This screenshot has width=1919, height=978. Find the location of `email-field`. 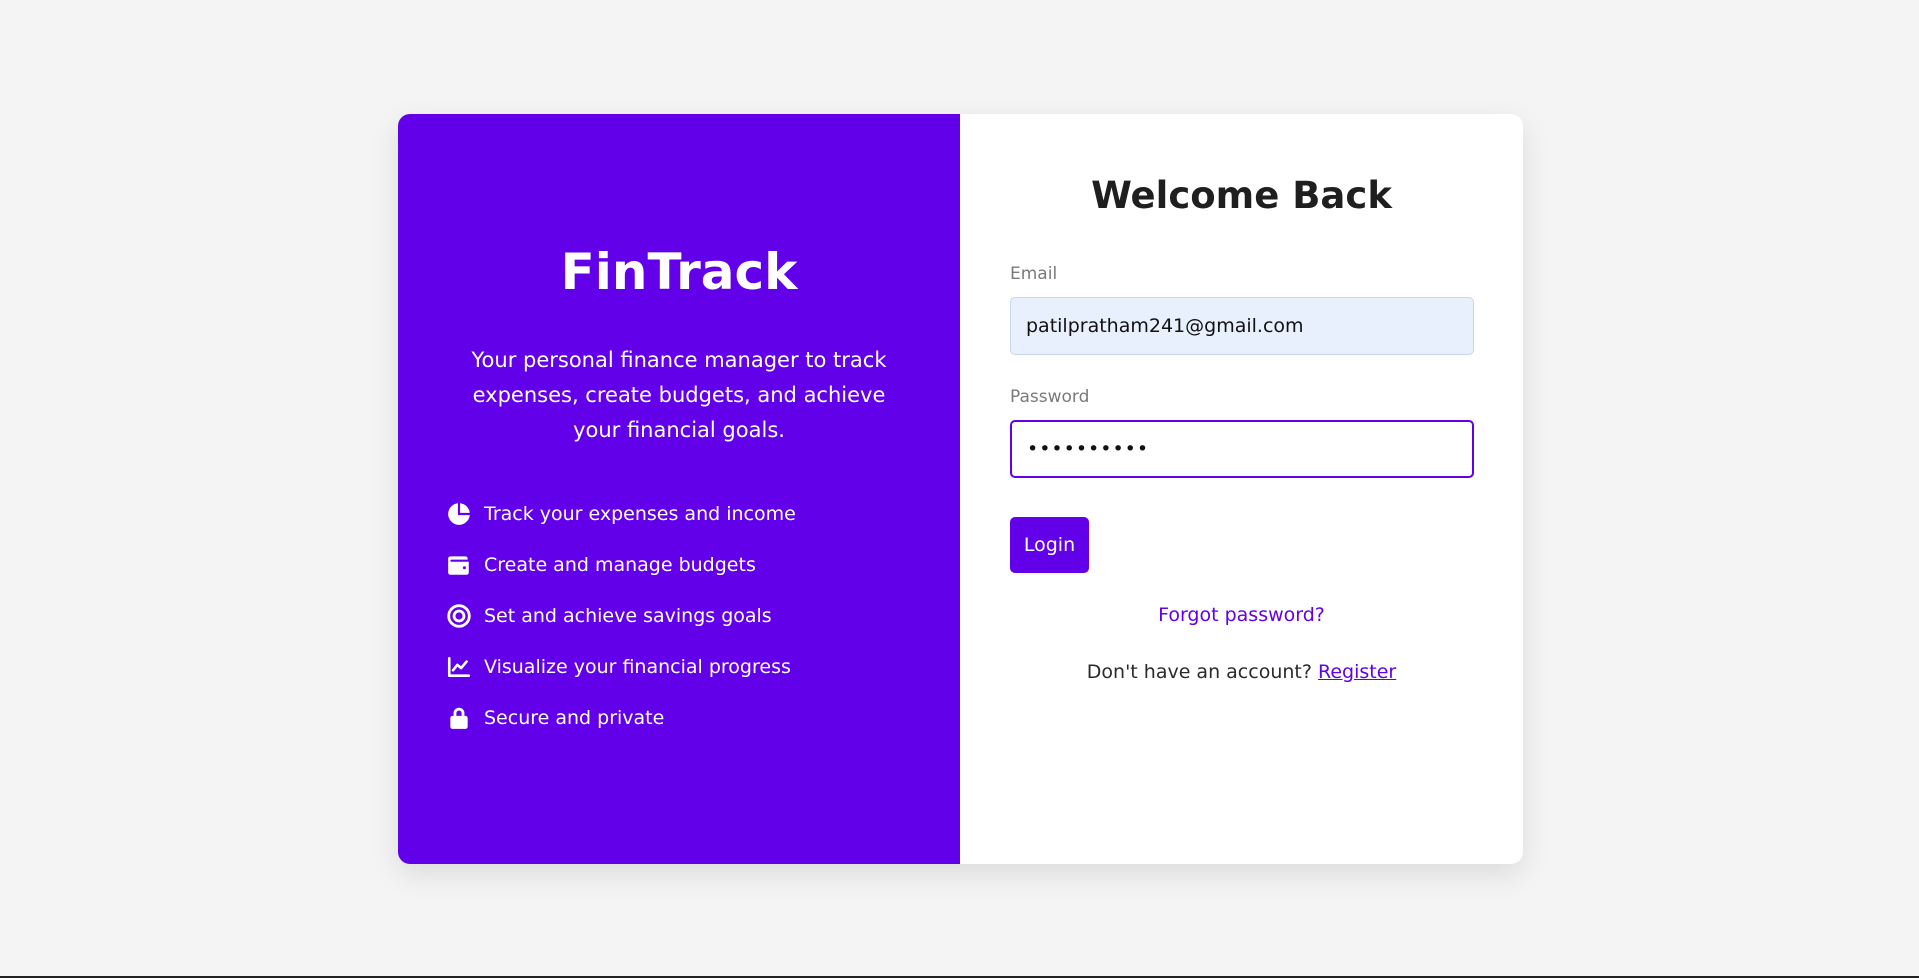

email-field is located at coordinates (1242, 326).